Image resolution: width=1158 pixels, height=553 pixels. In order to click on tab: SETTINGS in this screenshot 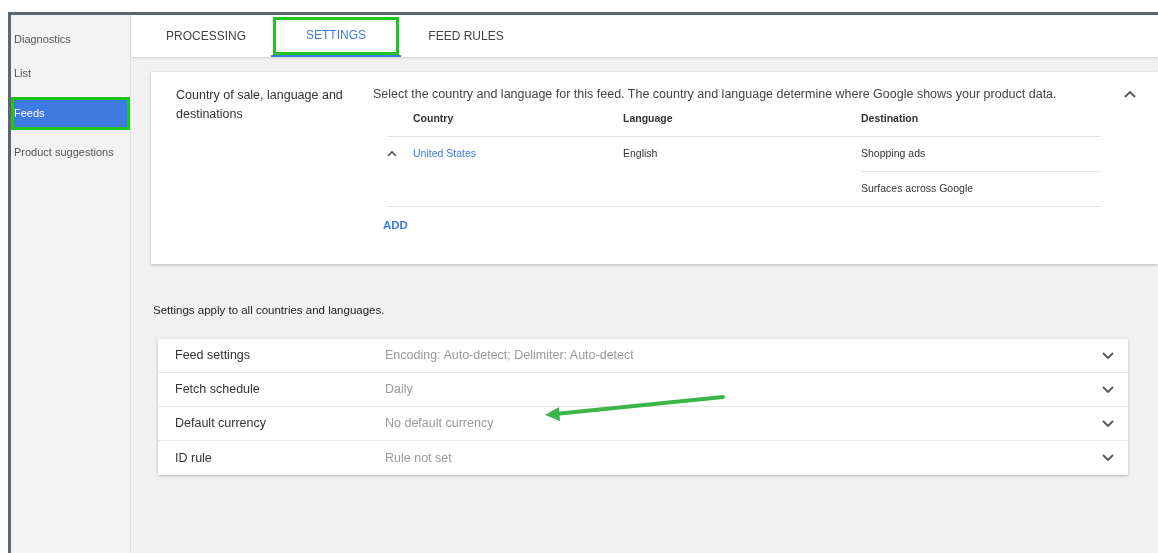, I will do `click(336, 36)`.